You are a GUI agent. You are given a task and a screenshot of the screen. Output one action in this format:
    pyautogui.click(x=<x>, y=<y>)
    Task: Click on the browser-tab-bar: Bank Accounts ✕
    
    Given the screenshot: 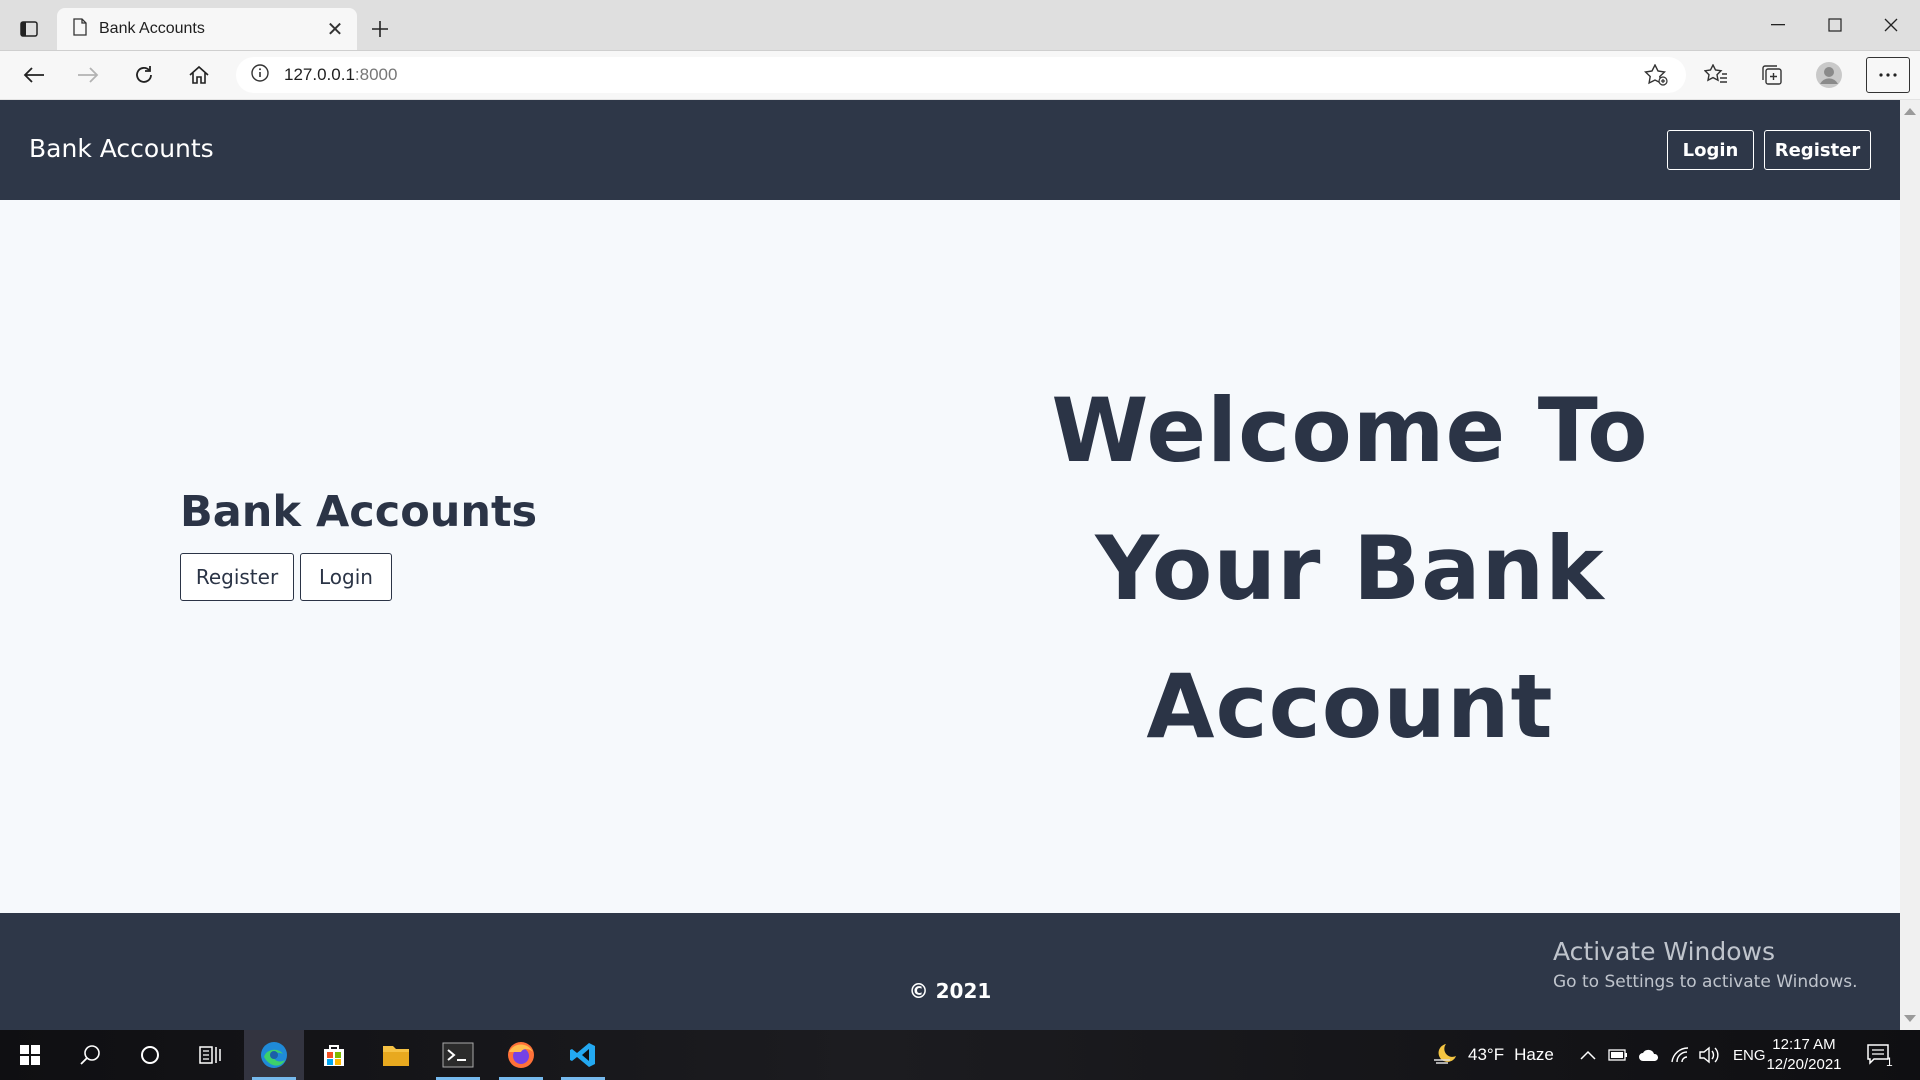 What is the action you would take?
    pyautogui.click(x=960, y=25)
    